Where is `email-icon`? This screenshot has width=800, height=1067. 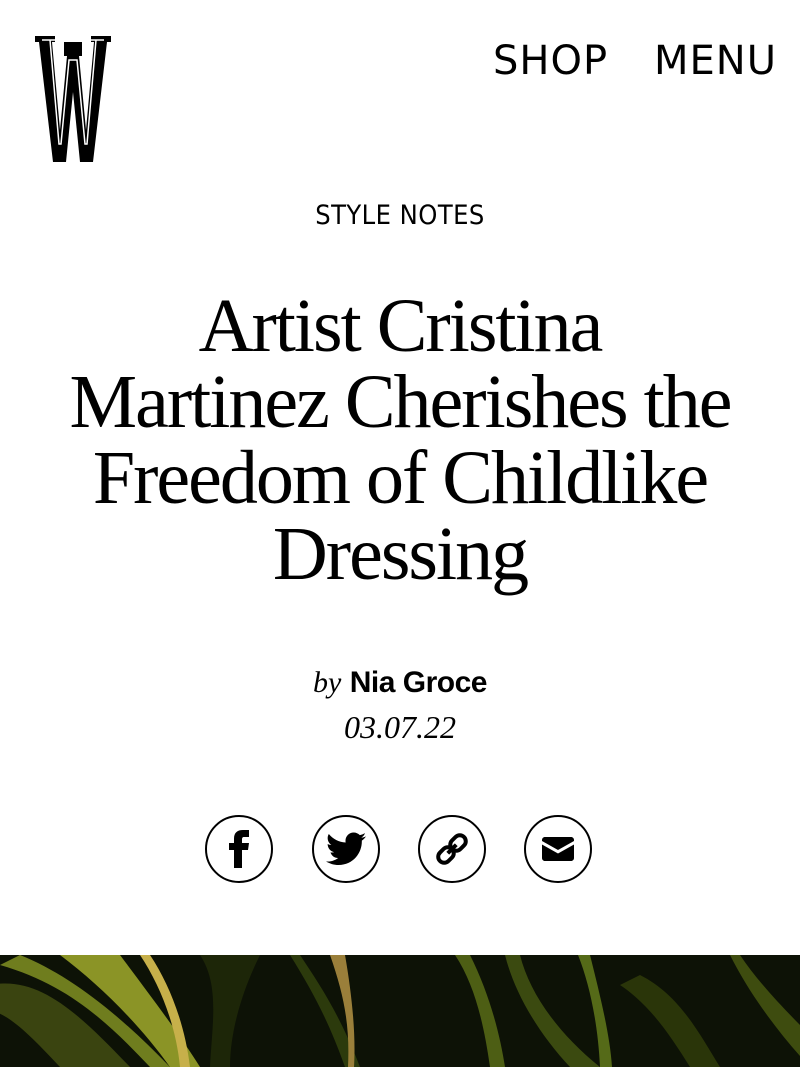
email-icon is located at coordinates (558, 849).